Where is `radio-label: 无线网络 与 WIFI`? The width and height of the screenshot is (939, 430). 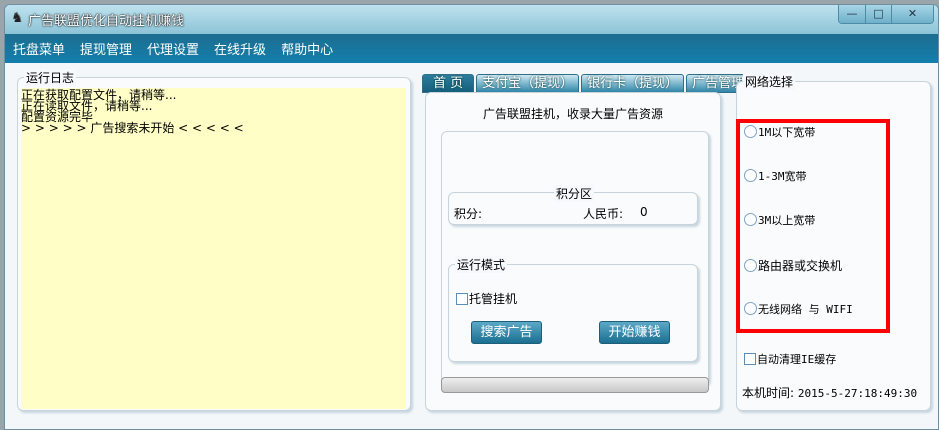
radio-label: 无线网络 与 WIFI is located at coordinates (805, 309).